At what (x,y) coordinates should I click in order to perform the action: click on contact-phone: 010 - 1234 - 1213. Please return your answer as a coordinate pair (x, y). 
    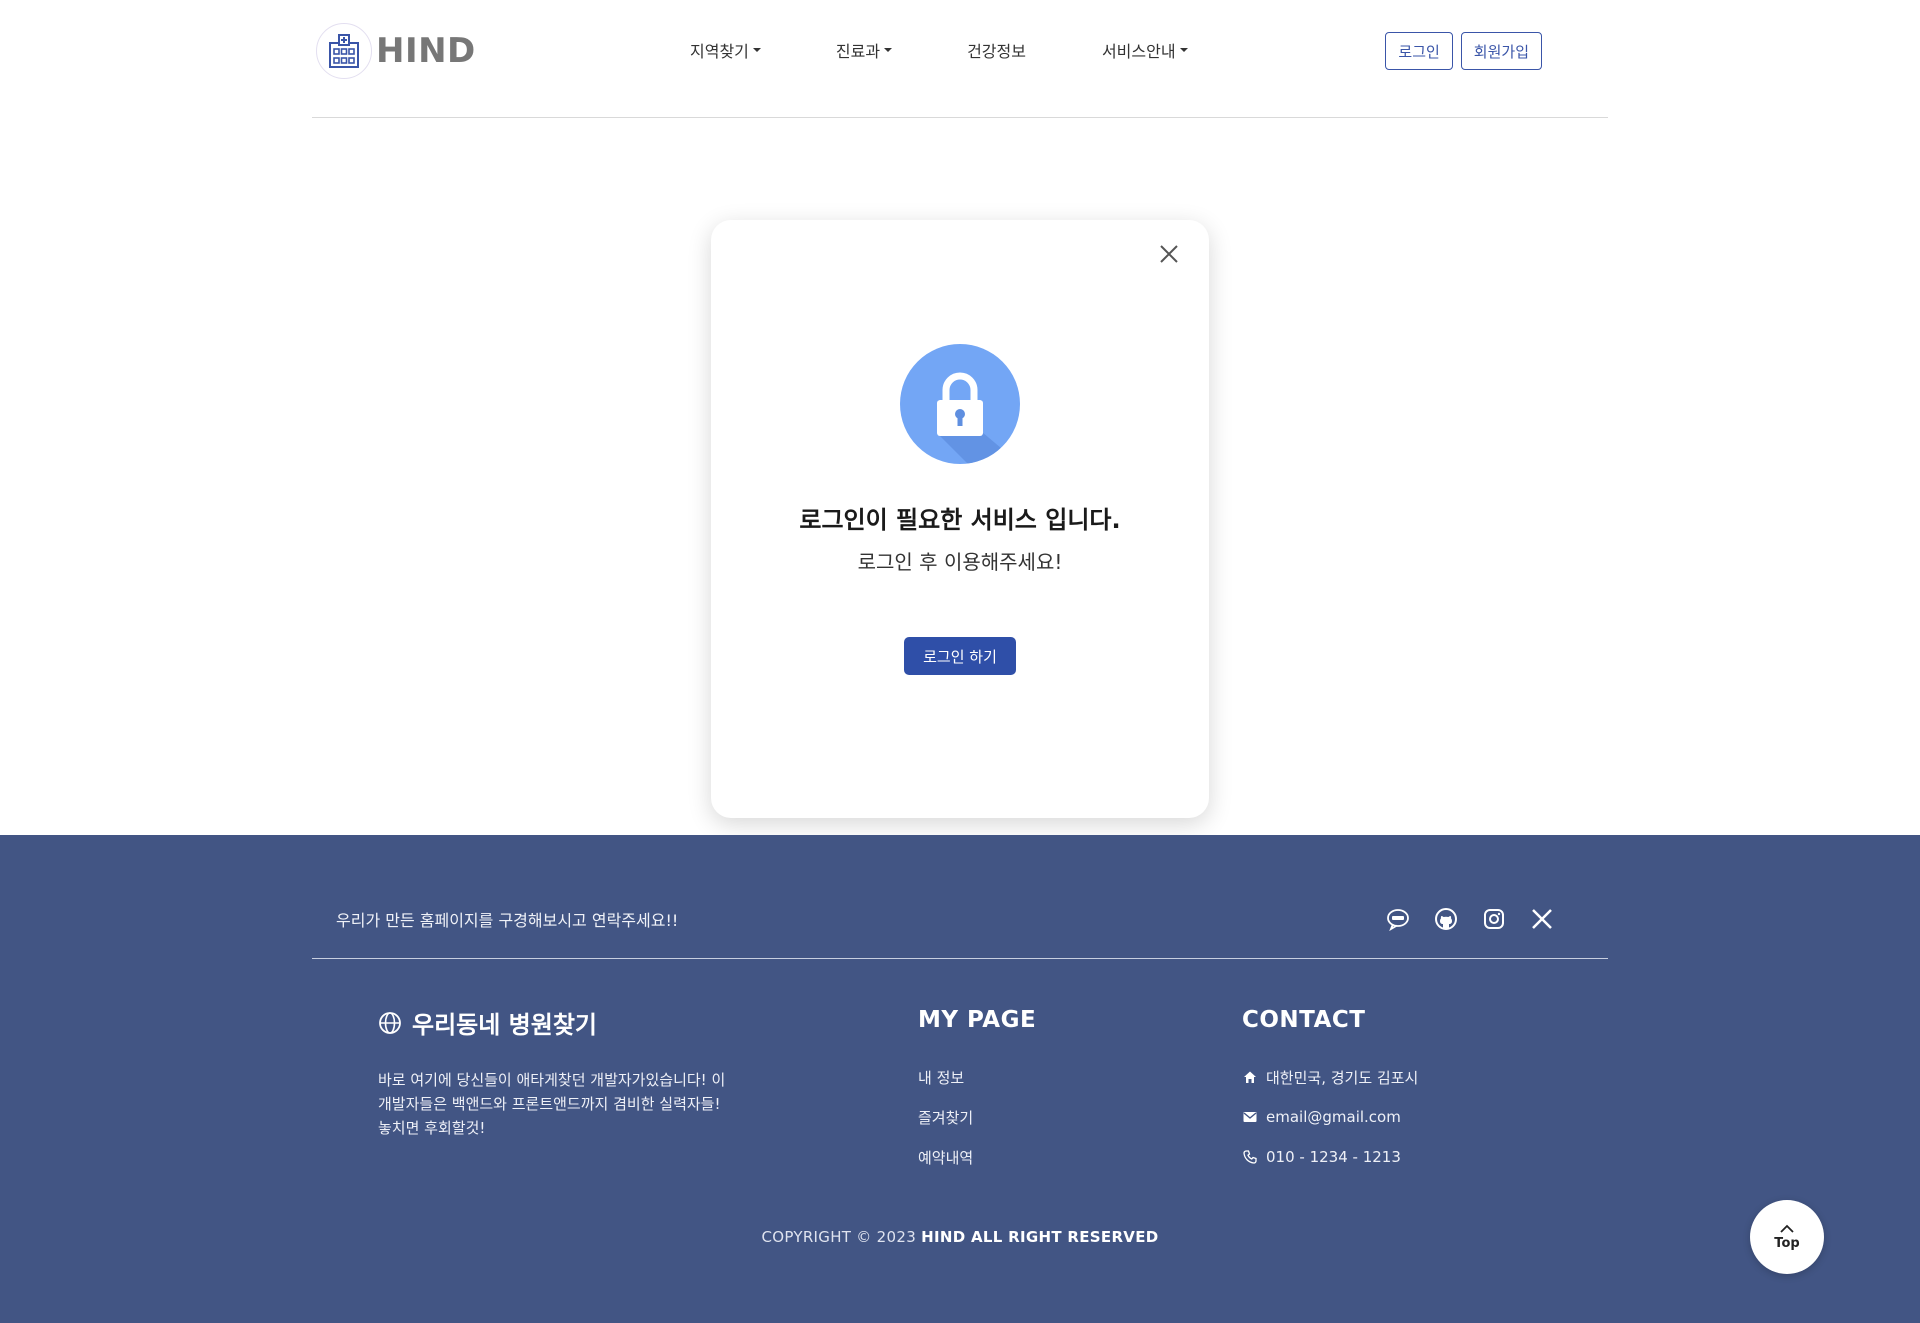
    Looking at the image, I should click on (1330, 1157).